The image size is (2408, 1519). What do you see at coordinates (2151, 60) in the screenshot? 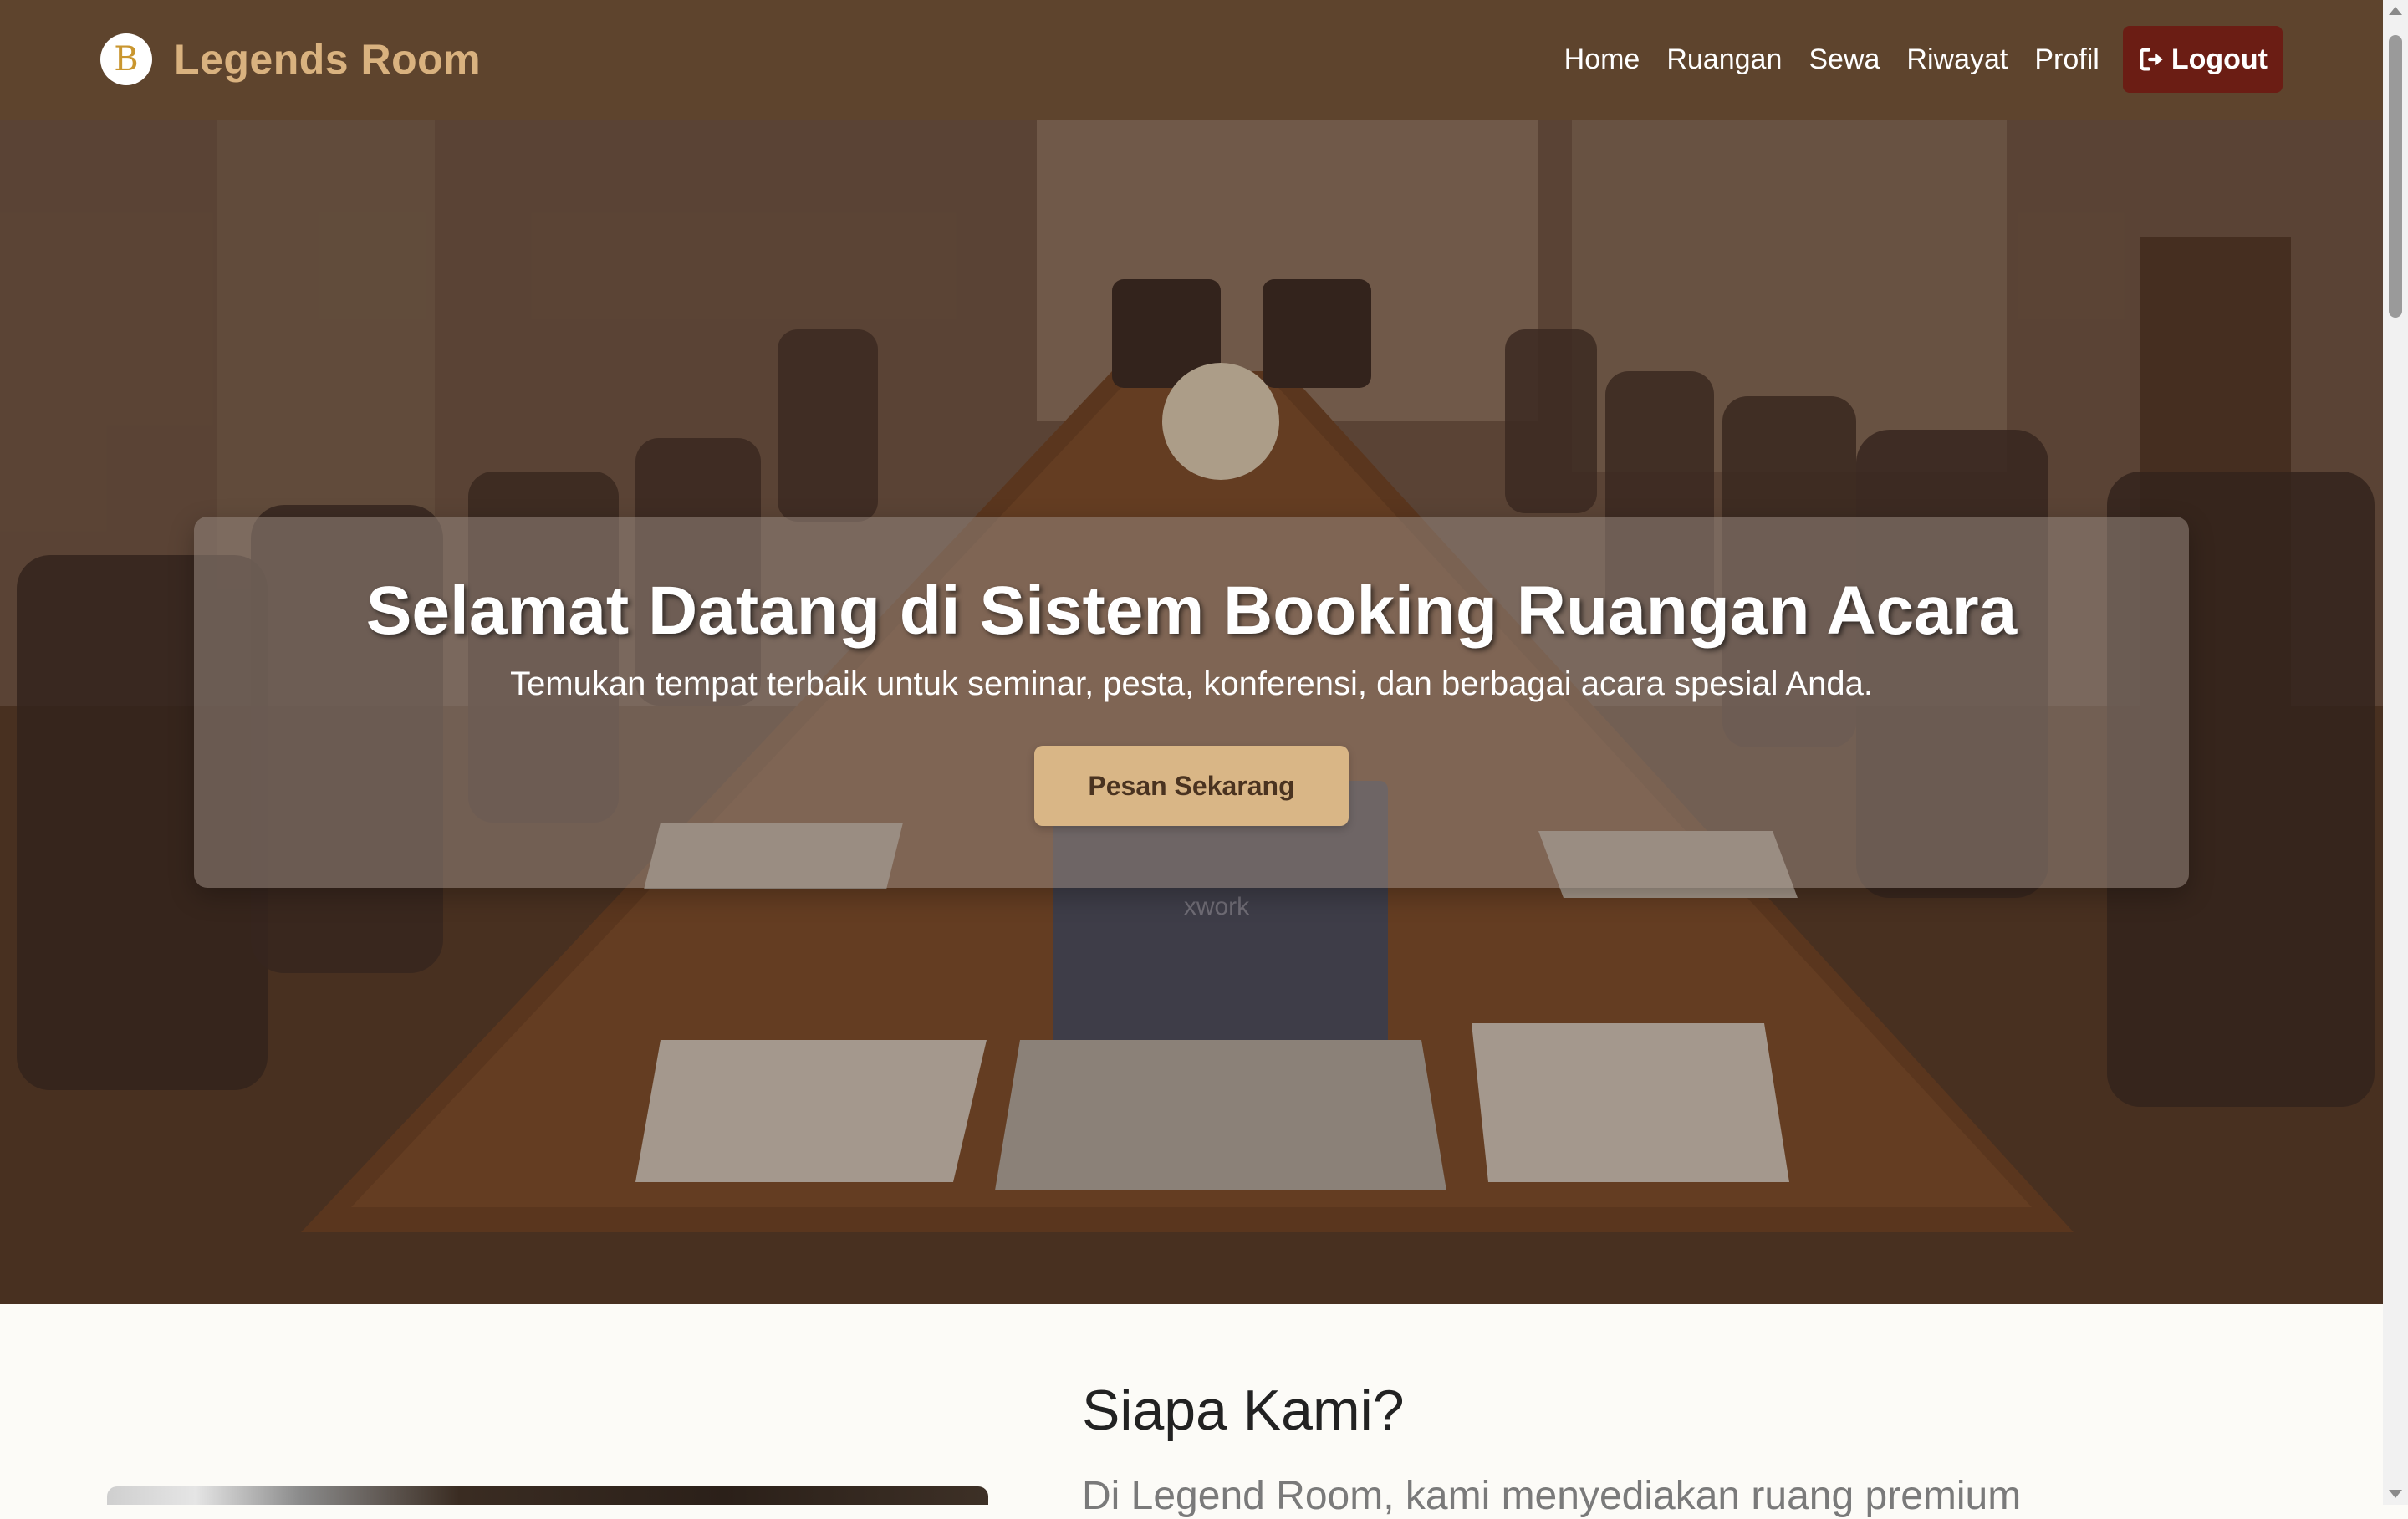
I see `sign-out-icon` at bounding box center [2151, 60].